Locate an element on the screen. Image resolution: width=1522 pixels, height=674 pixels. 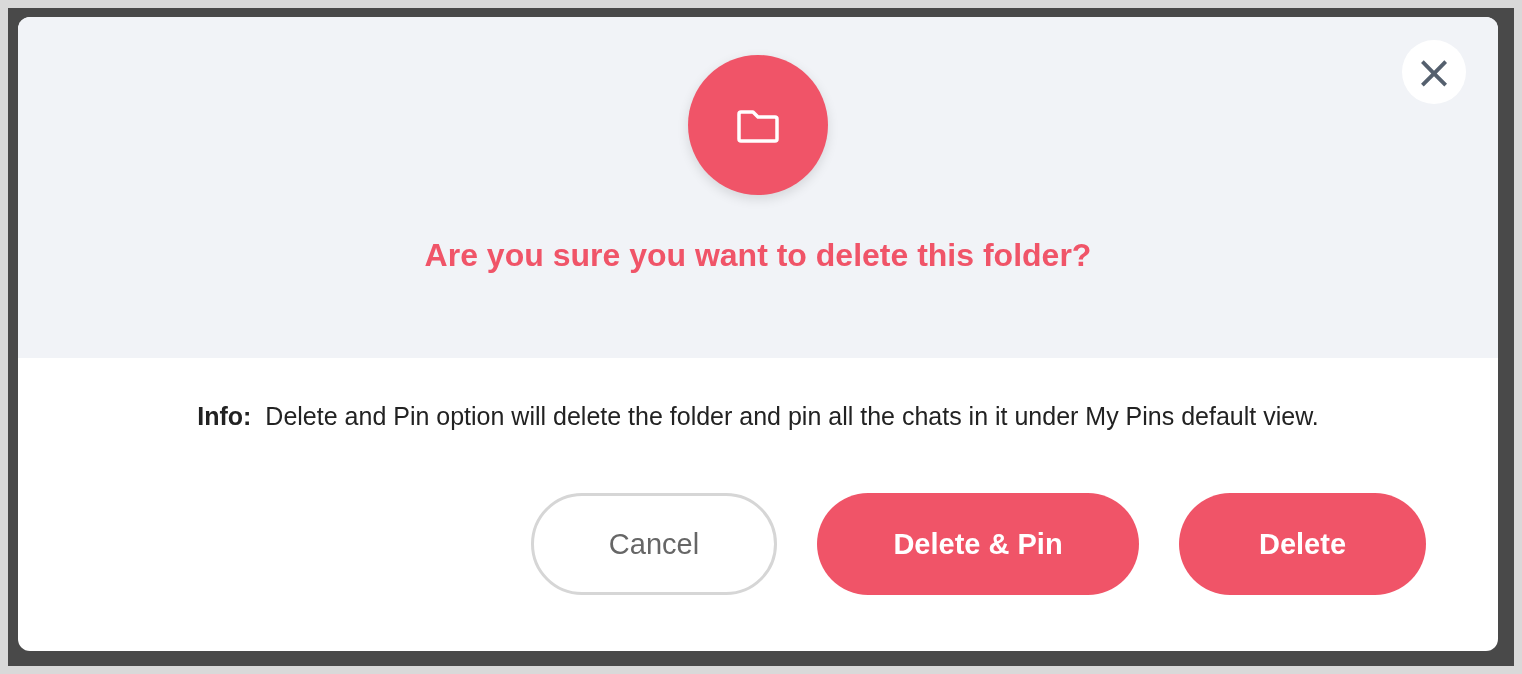
delete-button: Delete is located at coordinates (1302, 544).